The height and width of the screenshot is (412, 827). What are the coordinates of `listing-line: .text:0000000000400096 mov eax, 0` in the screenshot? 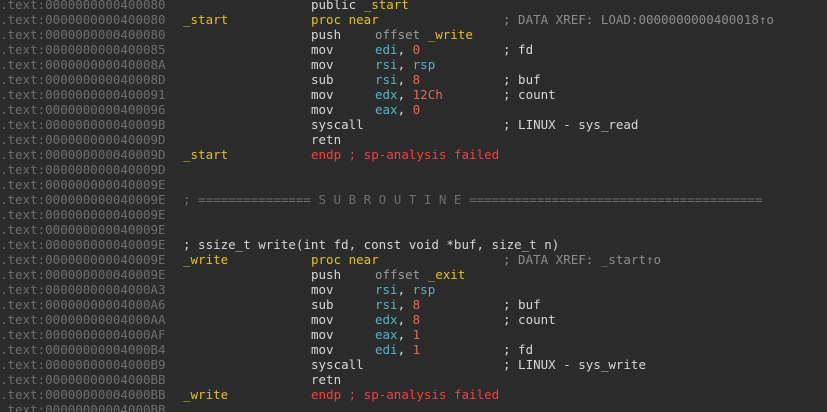 It's located at (413, 109).